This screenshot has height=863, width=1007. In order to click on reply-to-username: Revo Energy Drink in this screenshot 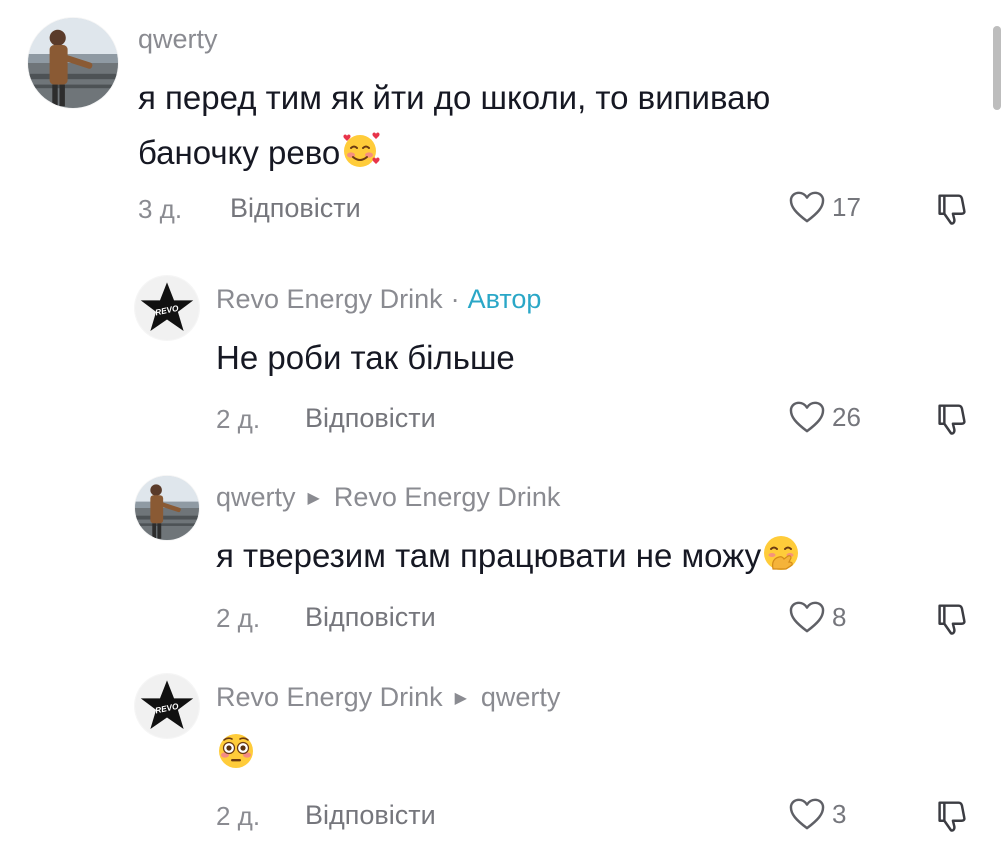, I will do `click(447, 497)`.